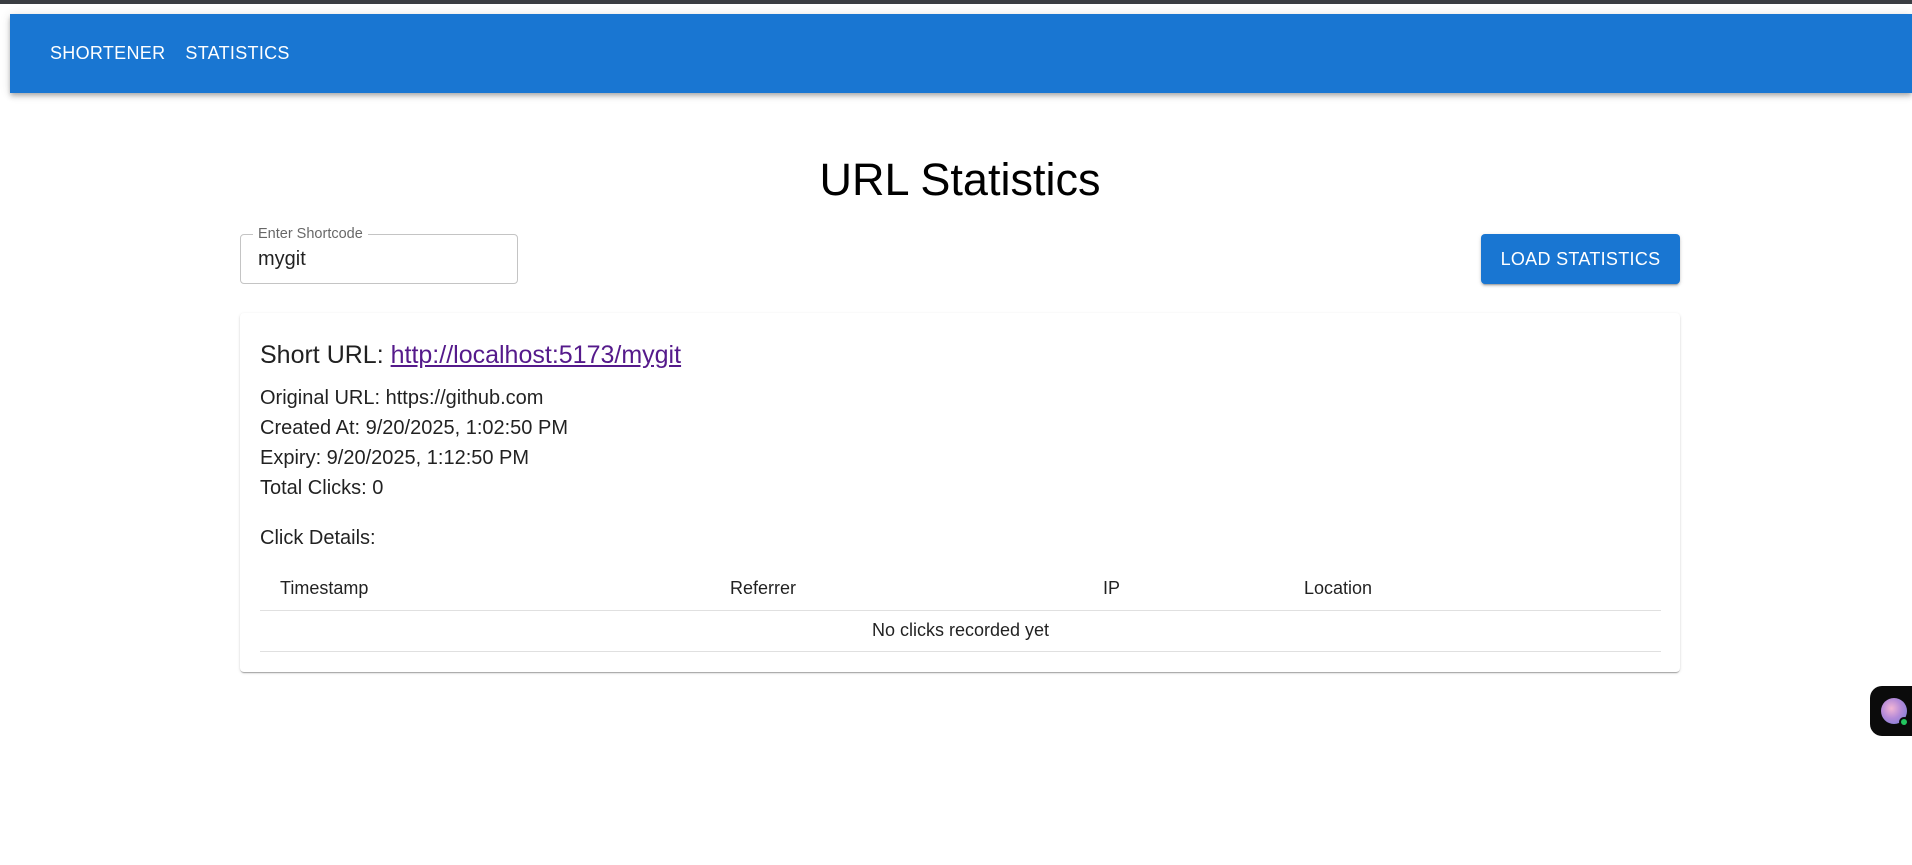  I want to click on online-status-dot, so click(1904, 722).